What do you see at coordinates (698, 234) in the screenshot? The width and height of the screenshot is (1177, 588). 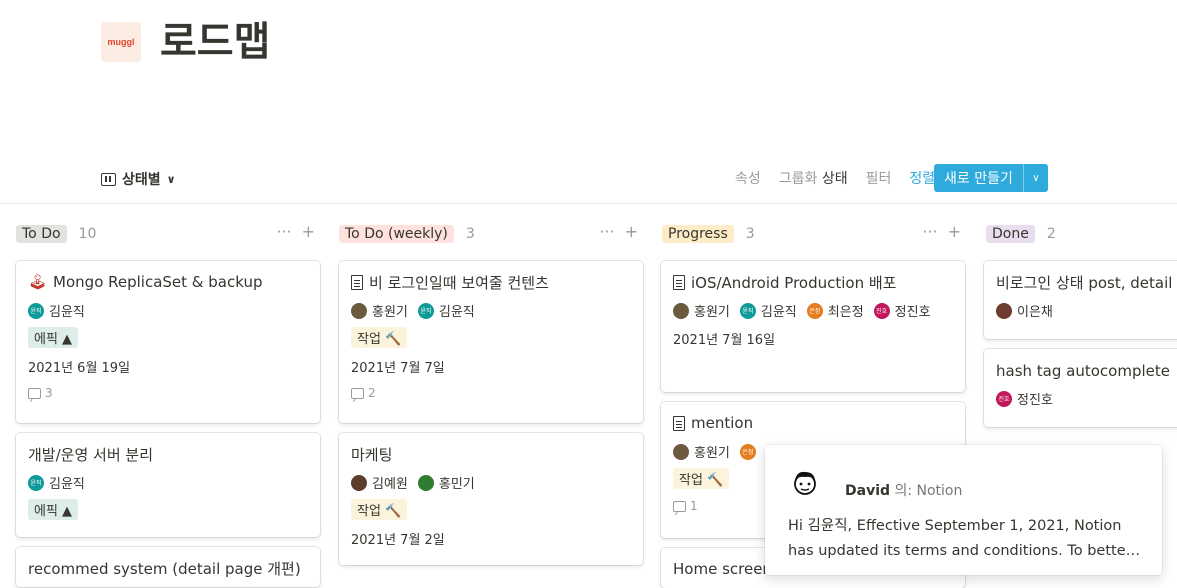 I see `column-name: Progress` at bounding box center [698, 234].